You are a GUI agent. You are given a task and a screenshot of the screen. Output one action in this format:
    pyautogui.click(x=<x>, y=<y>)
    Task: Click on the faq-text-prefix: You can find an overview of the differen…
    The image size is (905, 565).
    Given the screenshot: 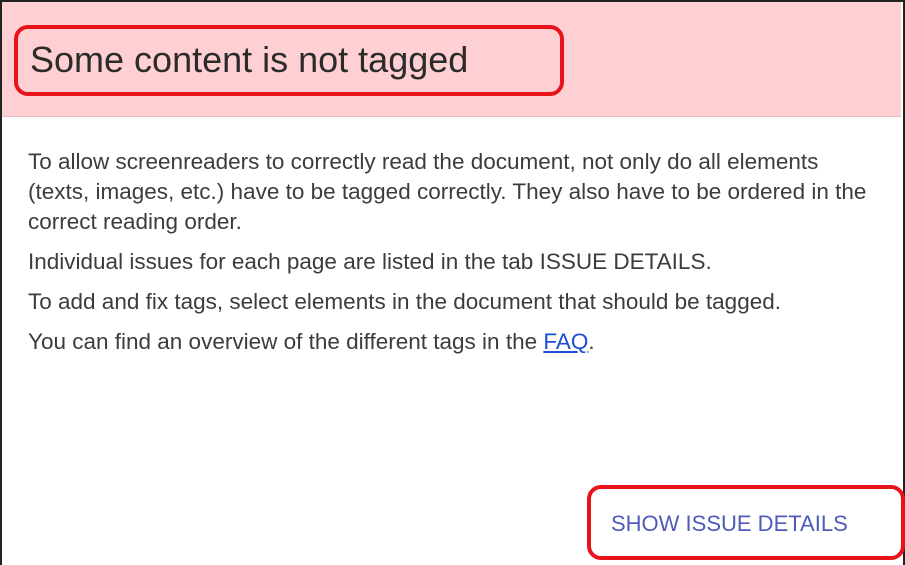 What is the action you would take?
    pyautogui.click(x=286, y=341)
    